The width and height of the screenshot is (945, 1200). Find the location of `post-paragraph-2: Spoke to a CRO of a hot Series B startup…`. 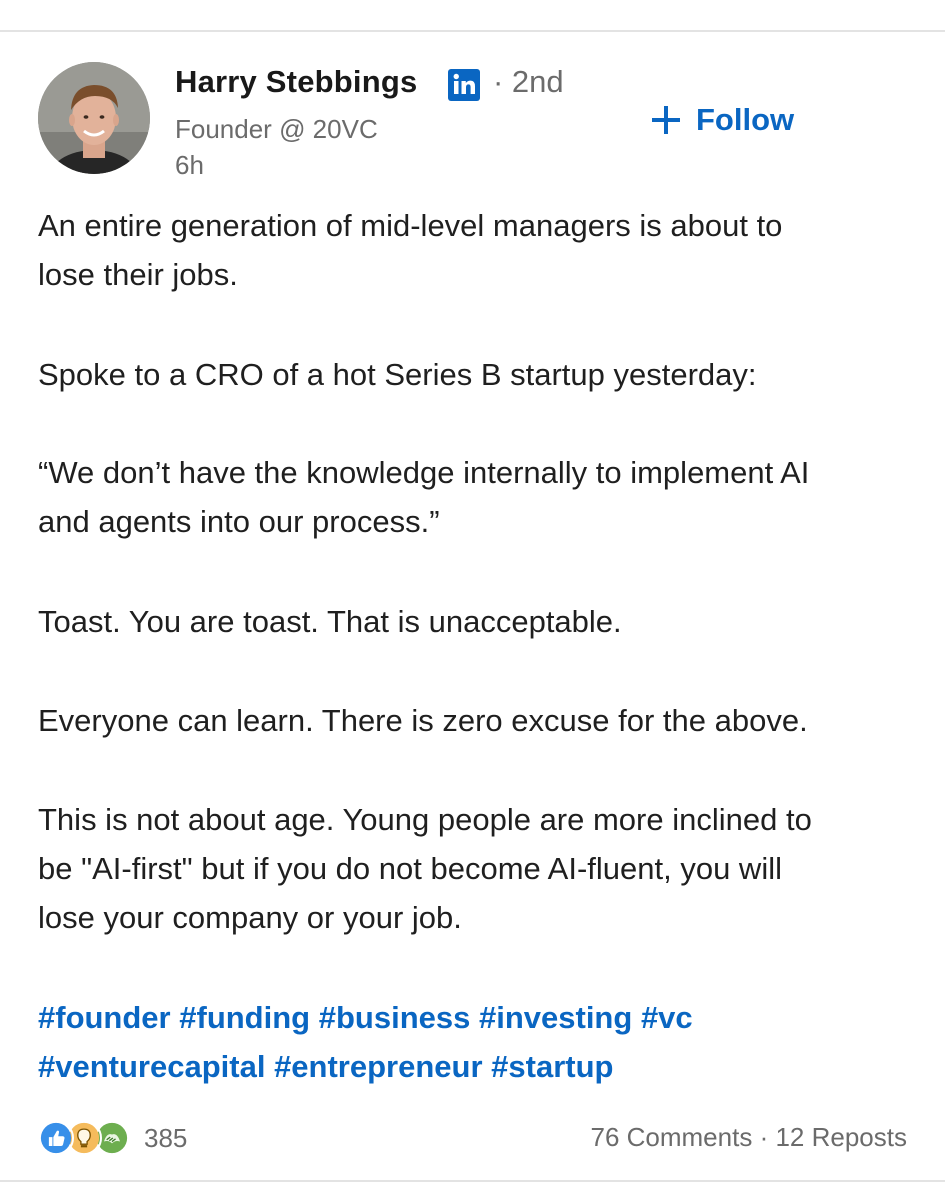

post-paragraph-2: Spoke to a CRO of a hot Series B startup… is located at coordinates (397, 374).